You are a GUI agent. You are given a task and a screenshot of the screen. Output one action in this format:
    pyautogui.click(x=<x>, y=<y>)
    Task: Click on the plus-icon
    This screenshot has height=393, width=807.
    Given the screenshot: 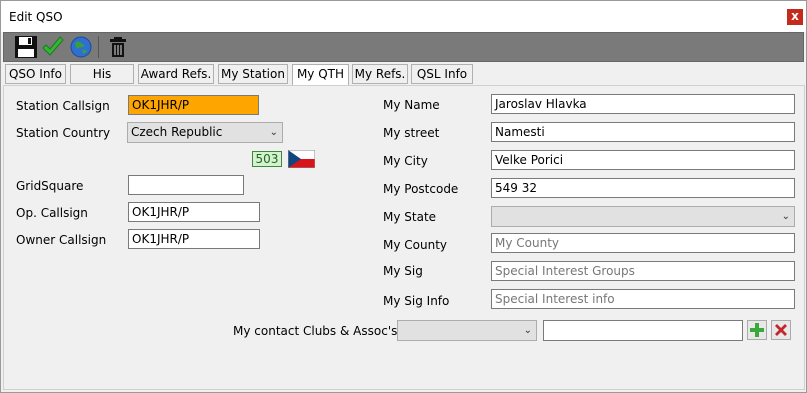 What is the action you would take?
    pyautogui.click(x=757, y=330)
    